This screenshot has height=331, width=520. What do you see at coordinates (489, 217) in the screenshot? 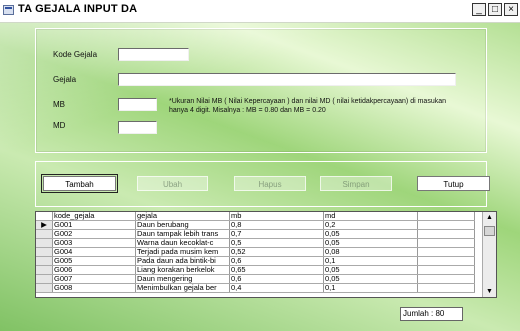
I see `scroll-up-icon: ▲` at bounding box center [489, 217].